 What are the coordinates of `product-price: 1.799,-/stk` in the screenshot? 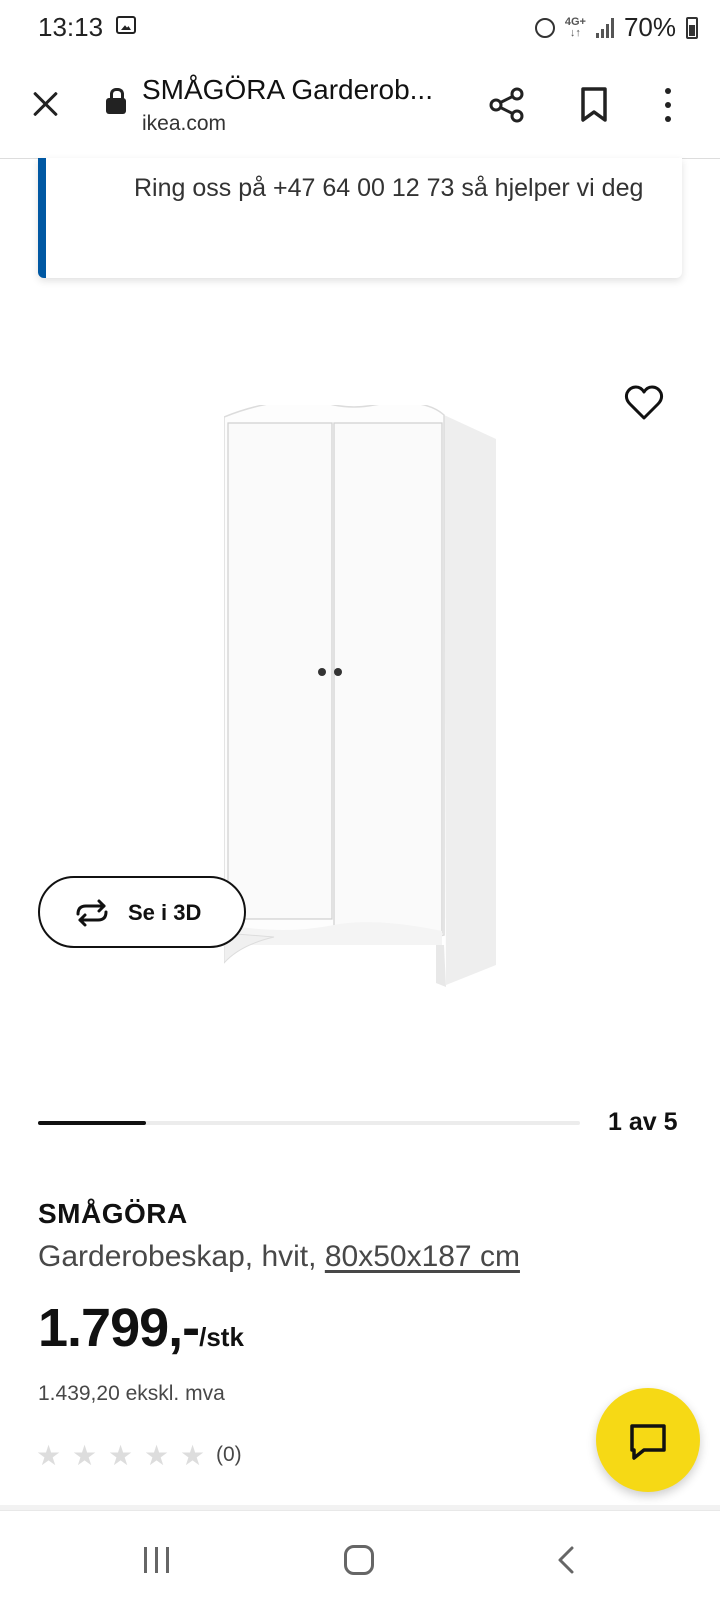 It's located at (141, 1328).